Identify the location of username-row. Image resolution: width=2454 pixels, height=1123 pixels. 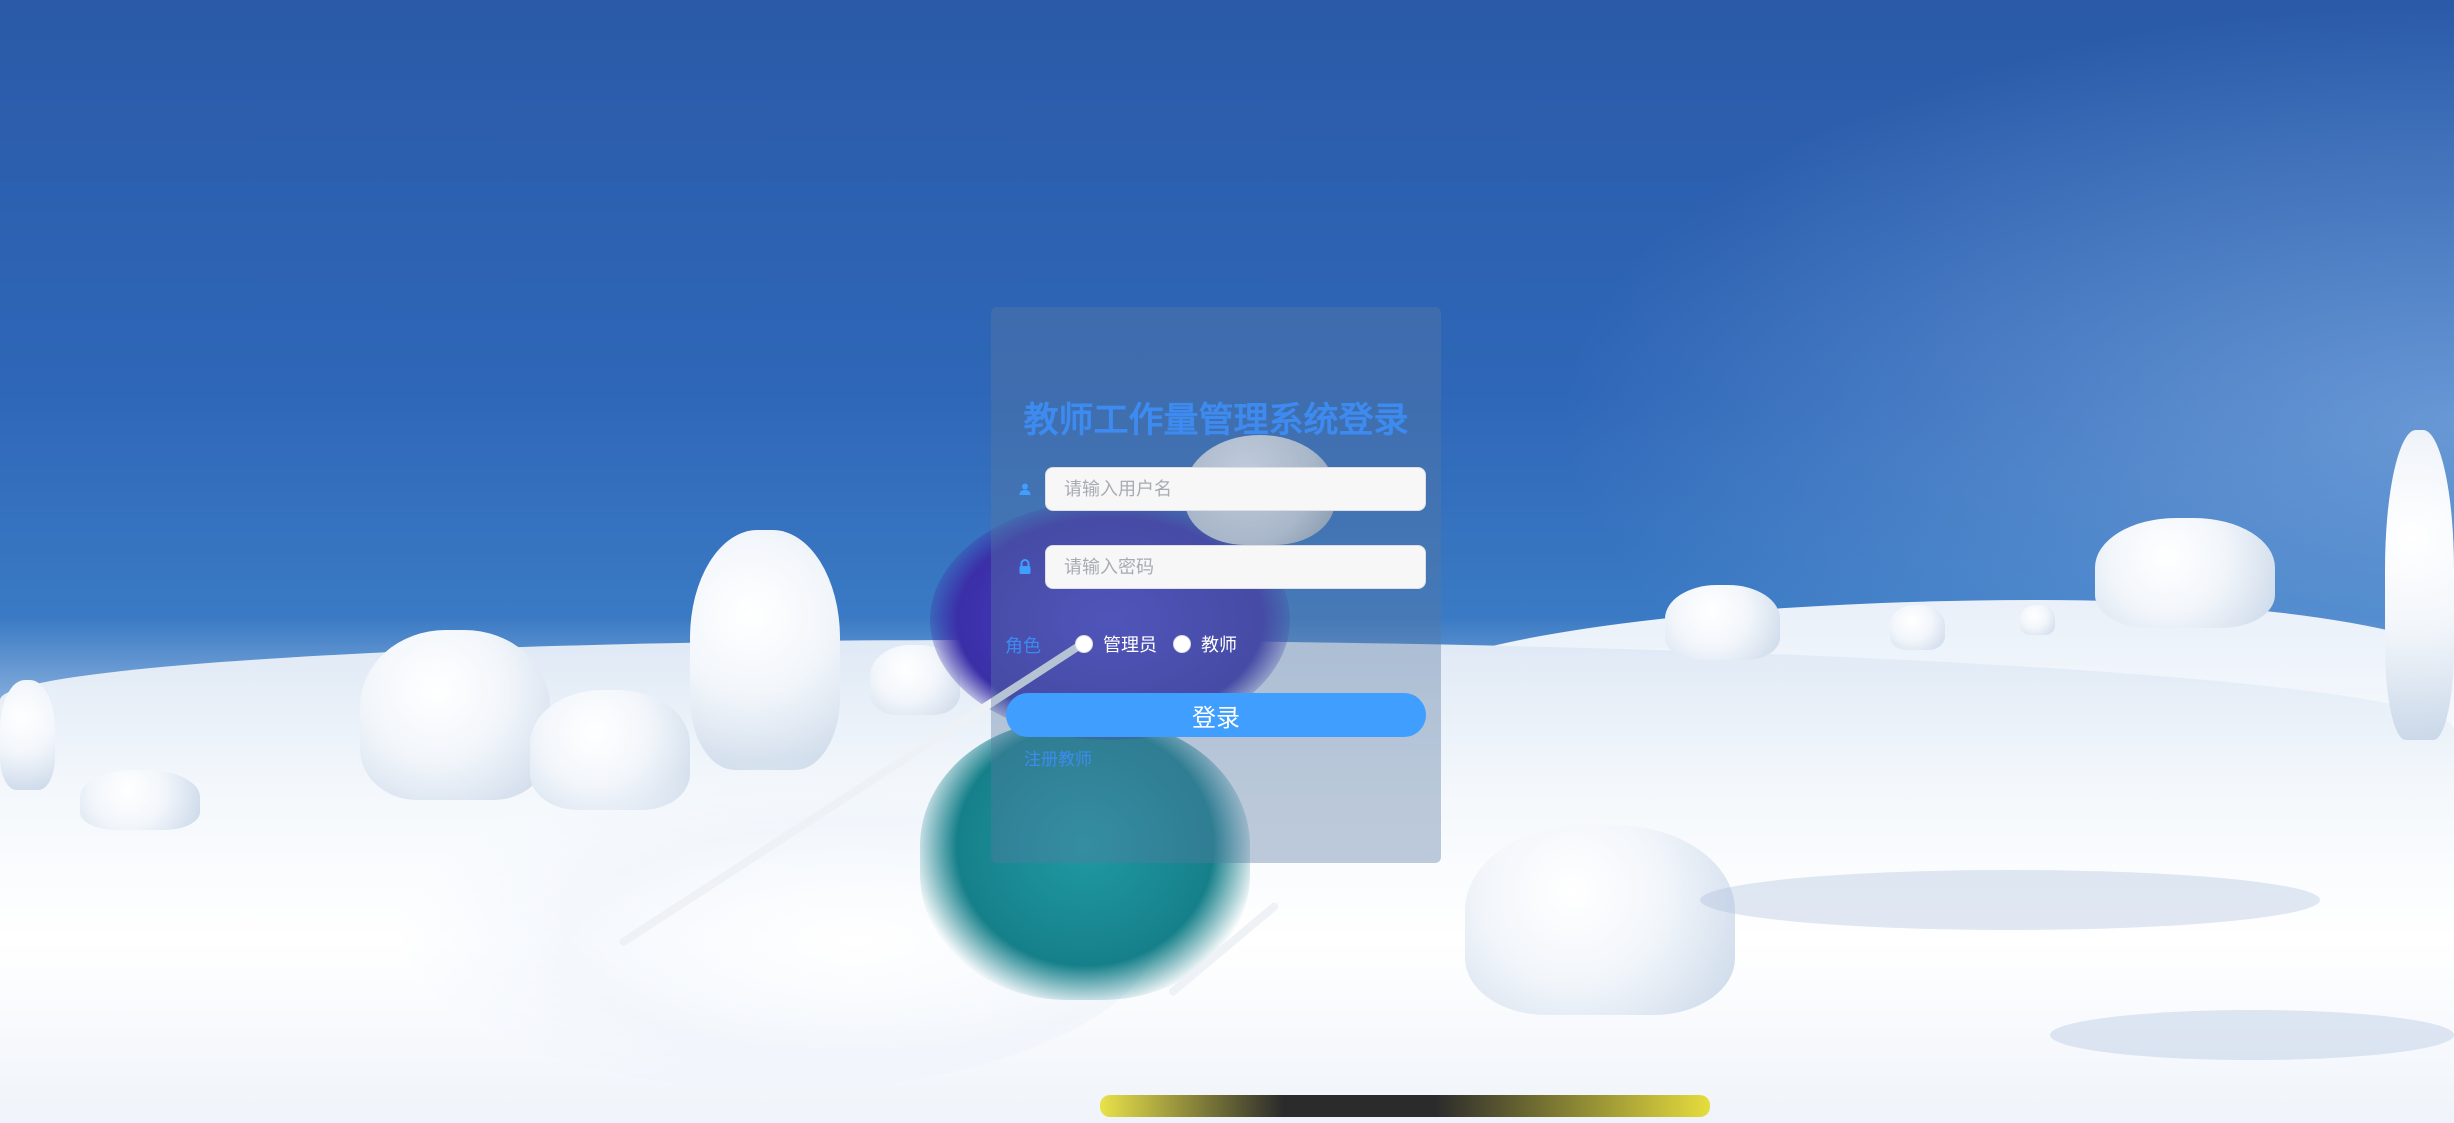
(1220, 489).